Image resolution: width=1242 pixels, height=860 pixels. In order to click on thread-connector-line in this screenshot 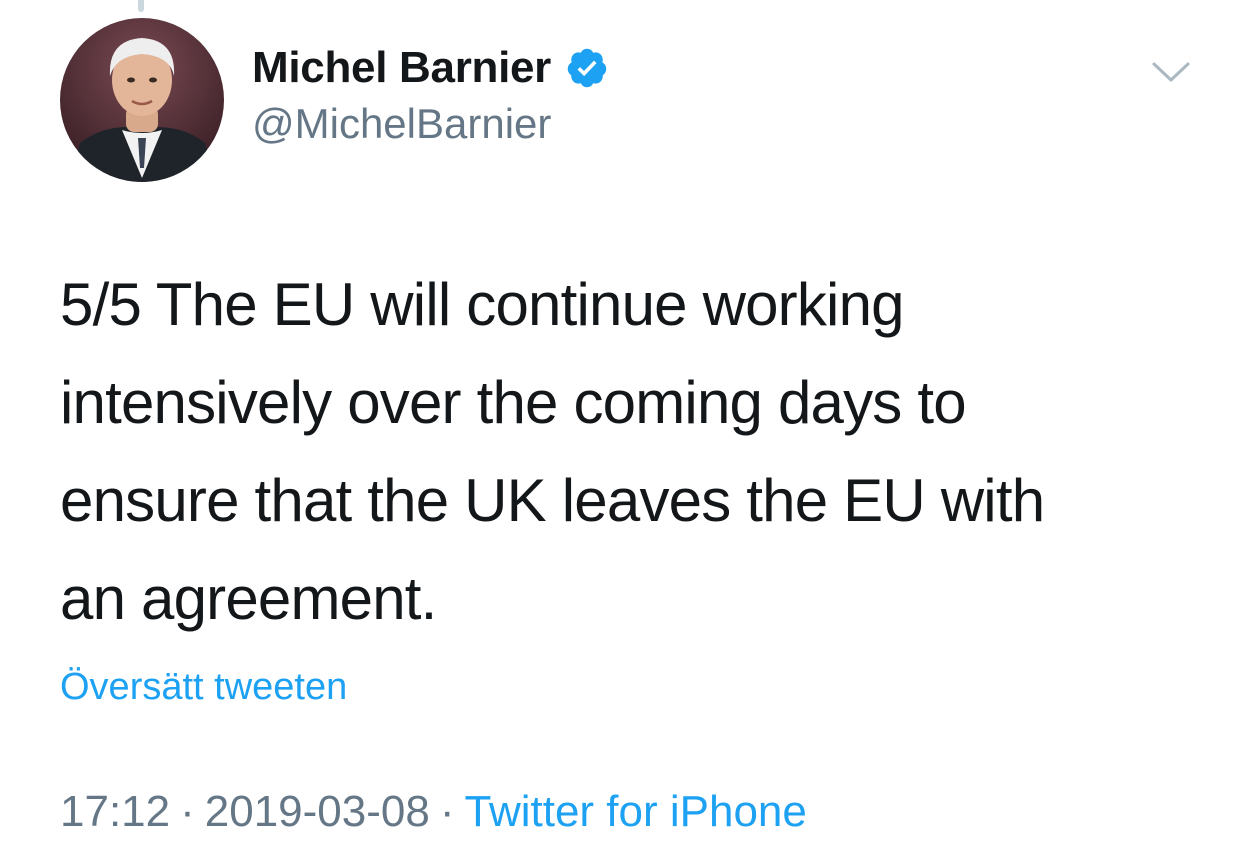, I will do `click(141, 6)`.